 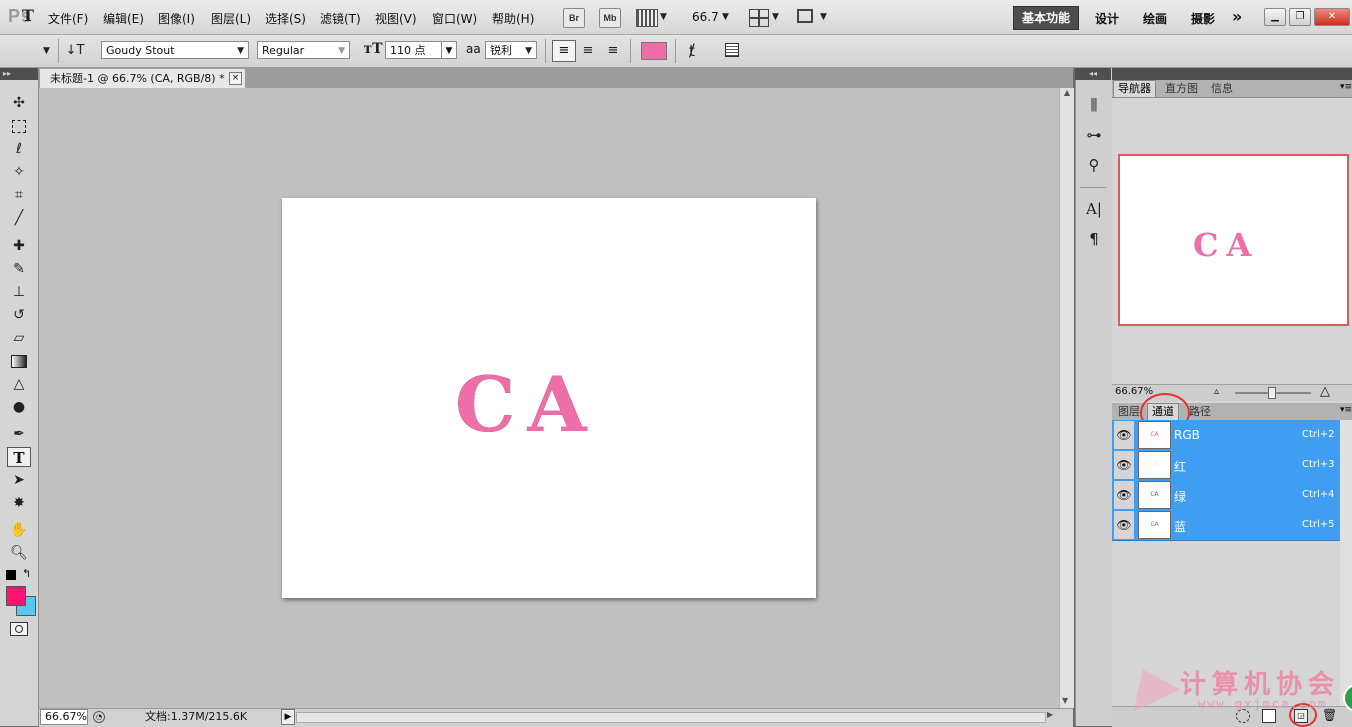 What do you see at coordinates (19, 292) in the screenshot?
I see `stamp-tool-icon: ⊥` at bounding box center [19, 292].